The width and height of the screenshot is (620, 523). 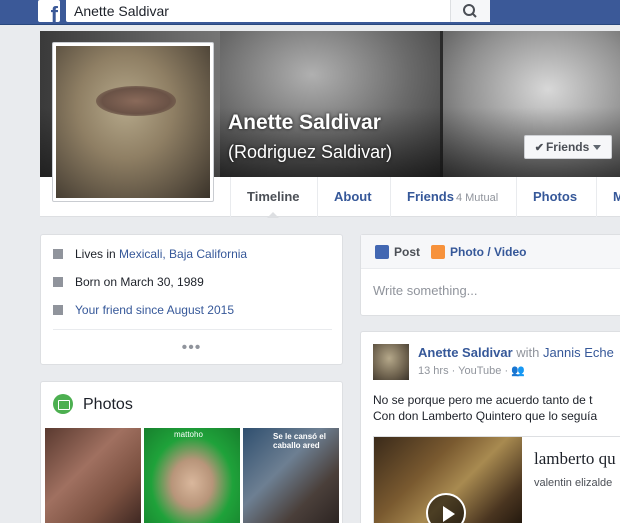 I want to click on photos-title: Photos, so click(x=108, y=405).